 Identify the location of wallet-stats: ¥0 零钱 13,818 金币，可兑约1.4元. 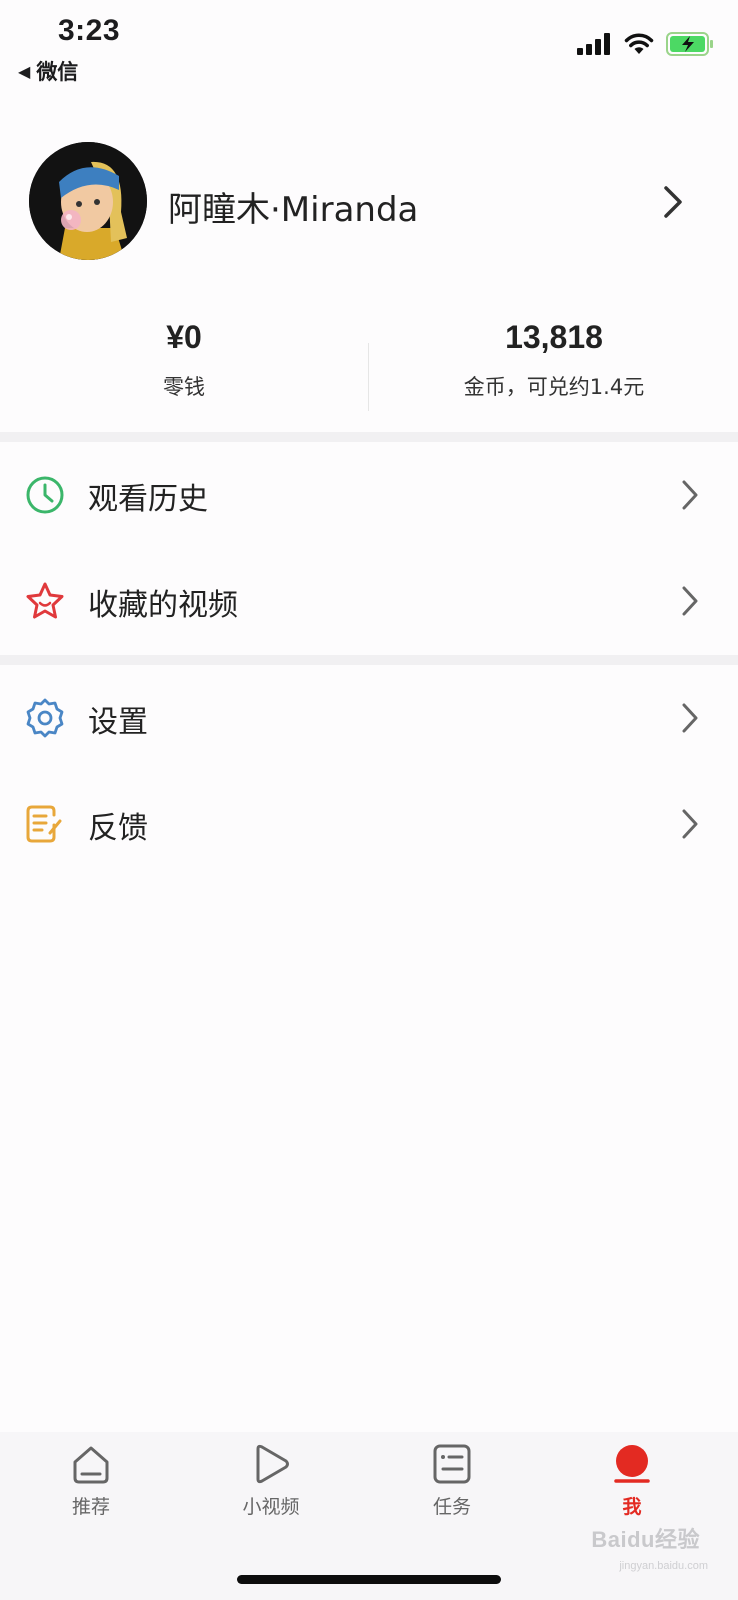
(369, 365).